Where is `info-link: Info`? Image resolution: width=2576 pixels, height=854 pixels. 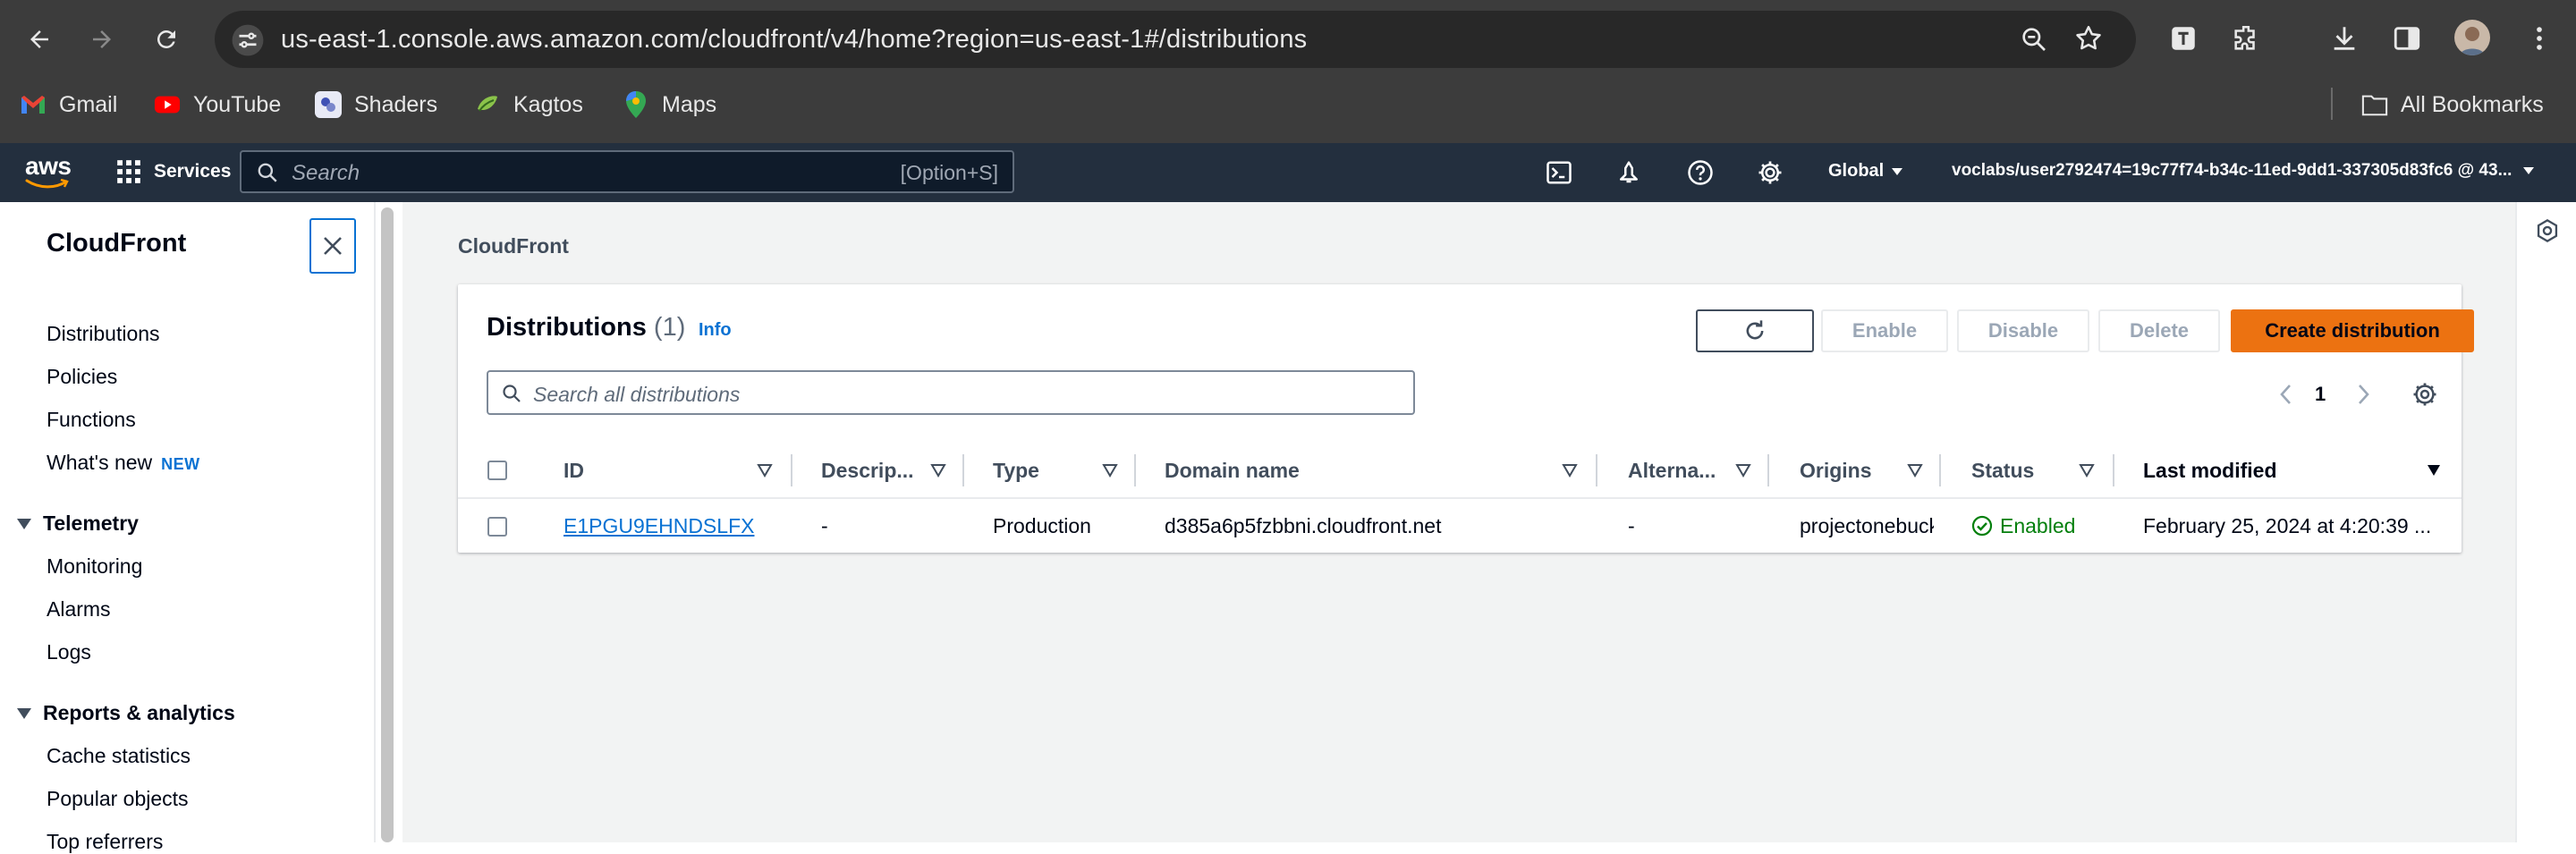
info-link: Info is located at coordinates (715, 331).